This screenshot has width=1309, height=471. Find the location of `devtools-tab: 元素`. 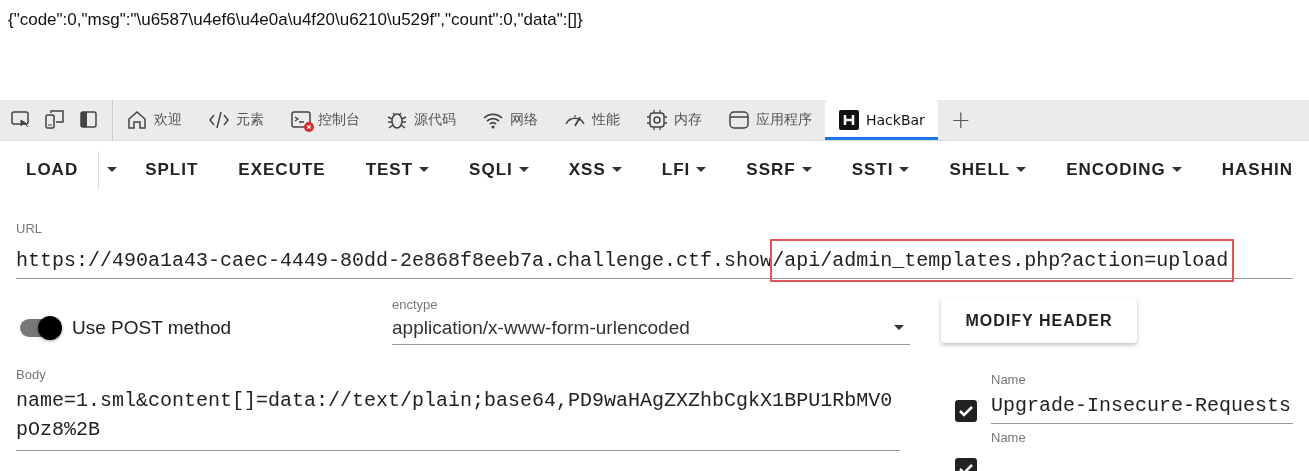

devtools-tab: 元素 is located at coordinates (236, 120).